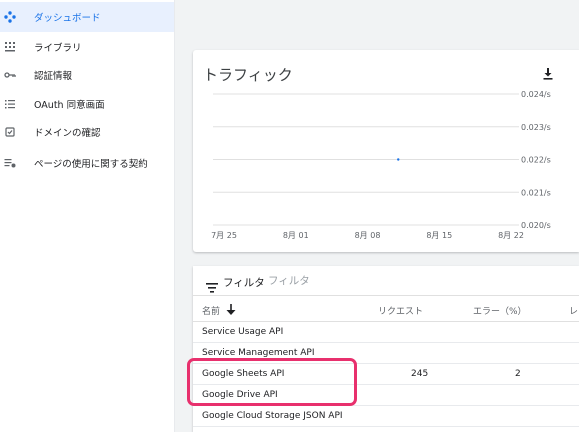  I want to click on sidebar-item-oauth-consent: OAuth 同意画面, so click(87, 104).